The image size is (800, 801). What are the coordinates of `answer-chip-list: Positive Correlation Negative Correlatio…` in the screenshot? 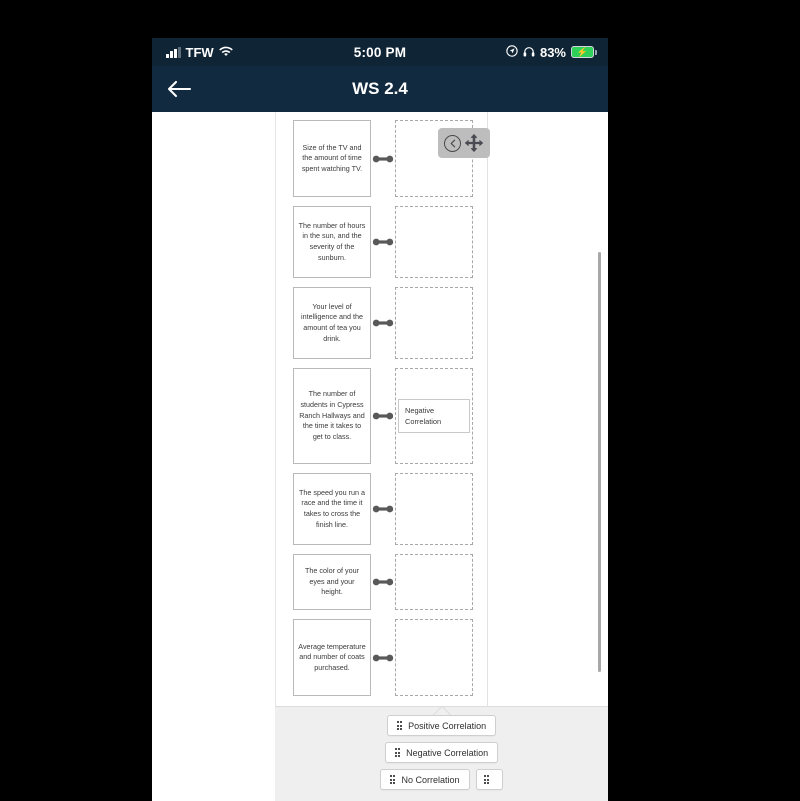 It's located at (441, 748).